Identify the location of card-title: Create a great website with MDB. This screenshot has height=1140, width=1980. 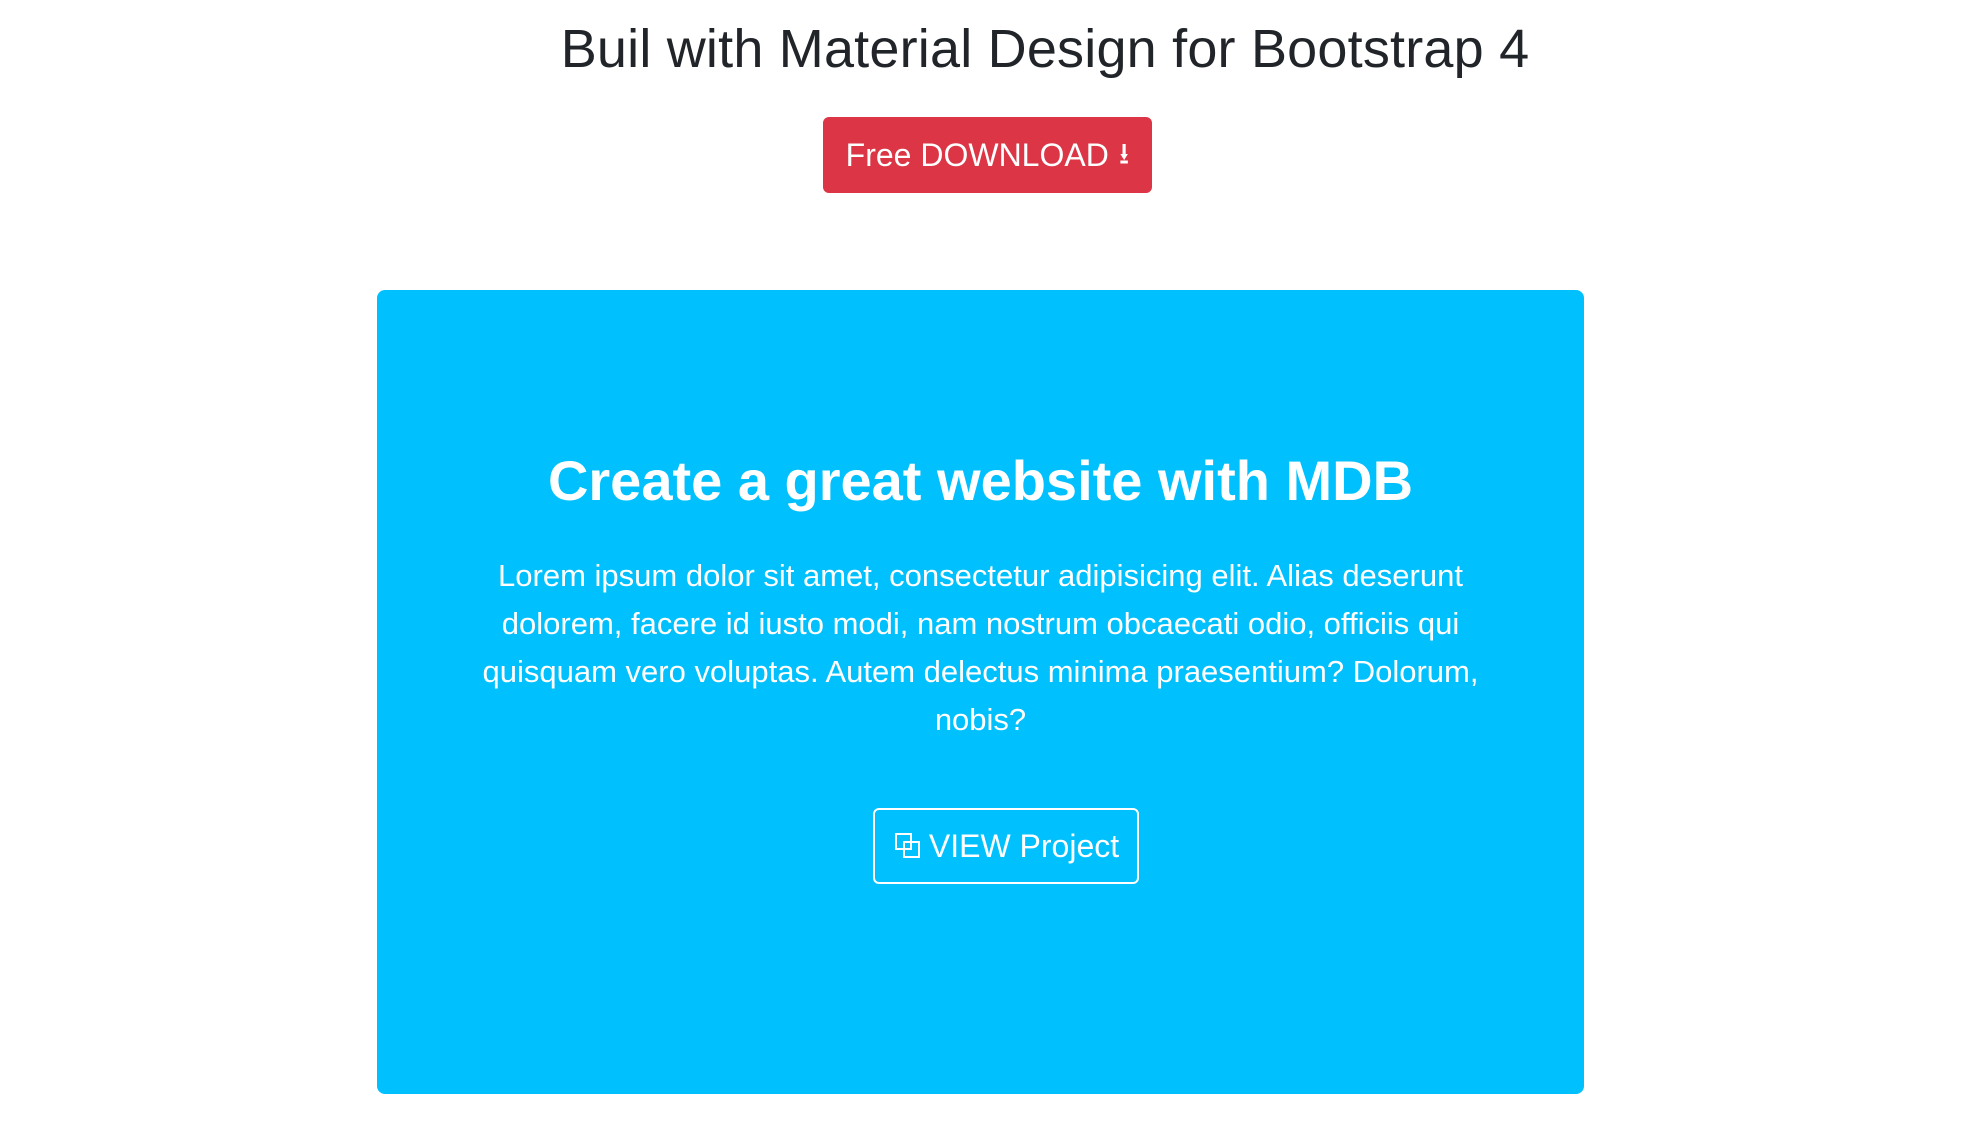
(980, 480).